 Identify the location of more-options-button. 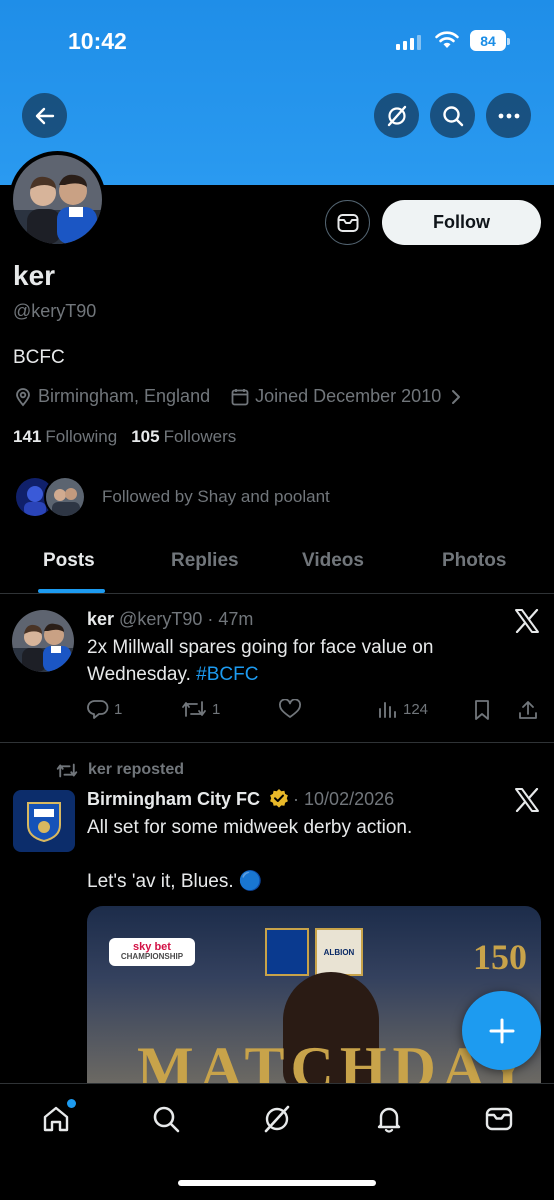
(508, 115).